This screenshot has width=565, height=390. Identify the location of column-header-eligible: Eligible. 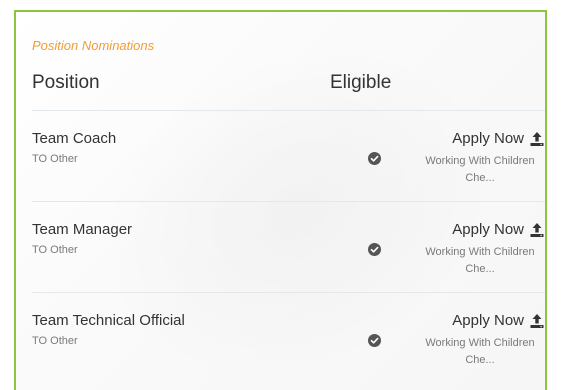
(361, 82).